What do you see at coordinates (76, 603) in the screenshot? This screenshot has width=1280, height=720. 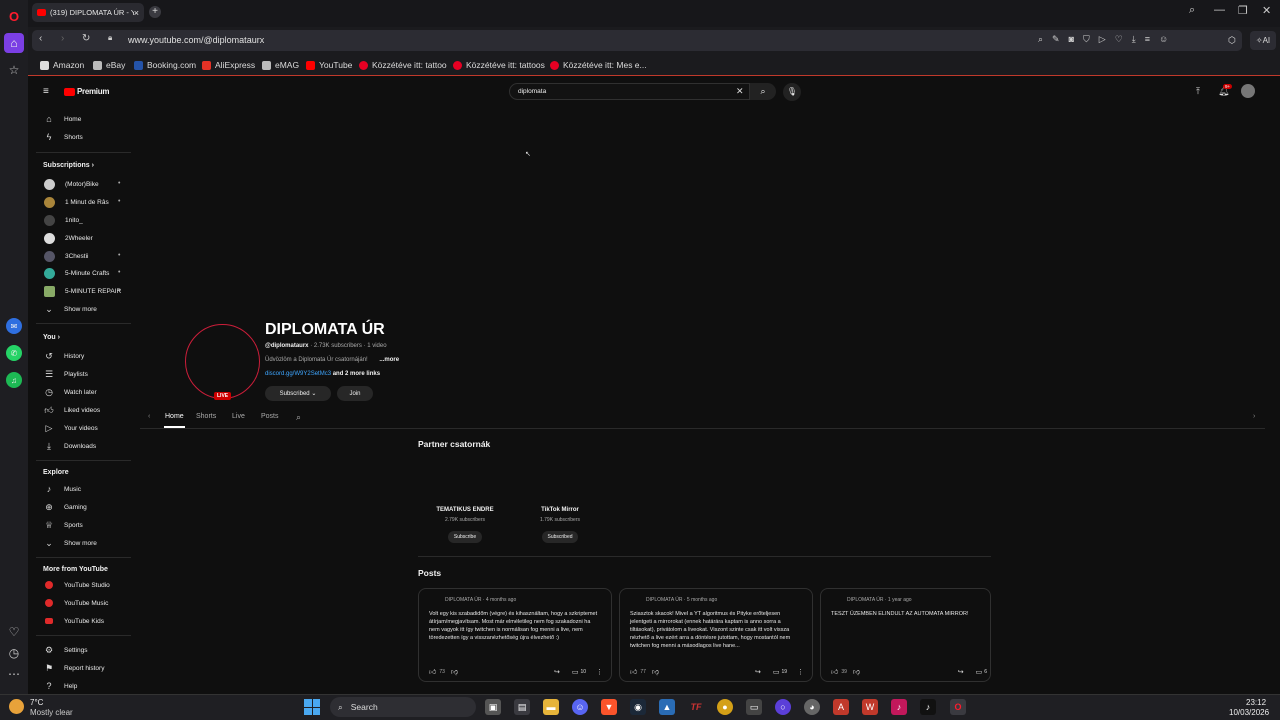 I see `sidebar-item-youtube-music: YouTube Music` at bounding box center [76, 603].